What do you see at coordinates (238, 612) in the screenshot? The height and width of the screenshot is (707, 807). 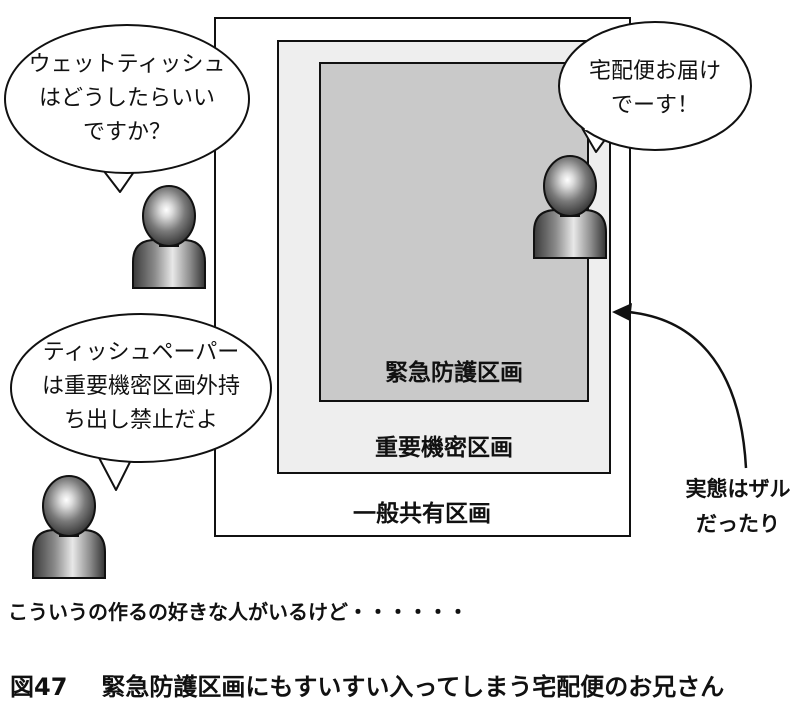 I see `bottom-remark: こういうの作るの好きな人がいるけど・・・・・・` at bounding box center [238, 612].